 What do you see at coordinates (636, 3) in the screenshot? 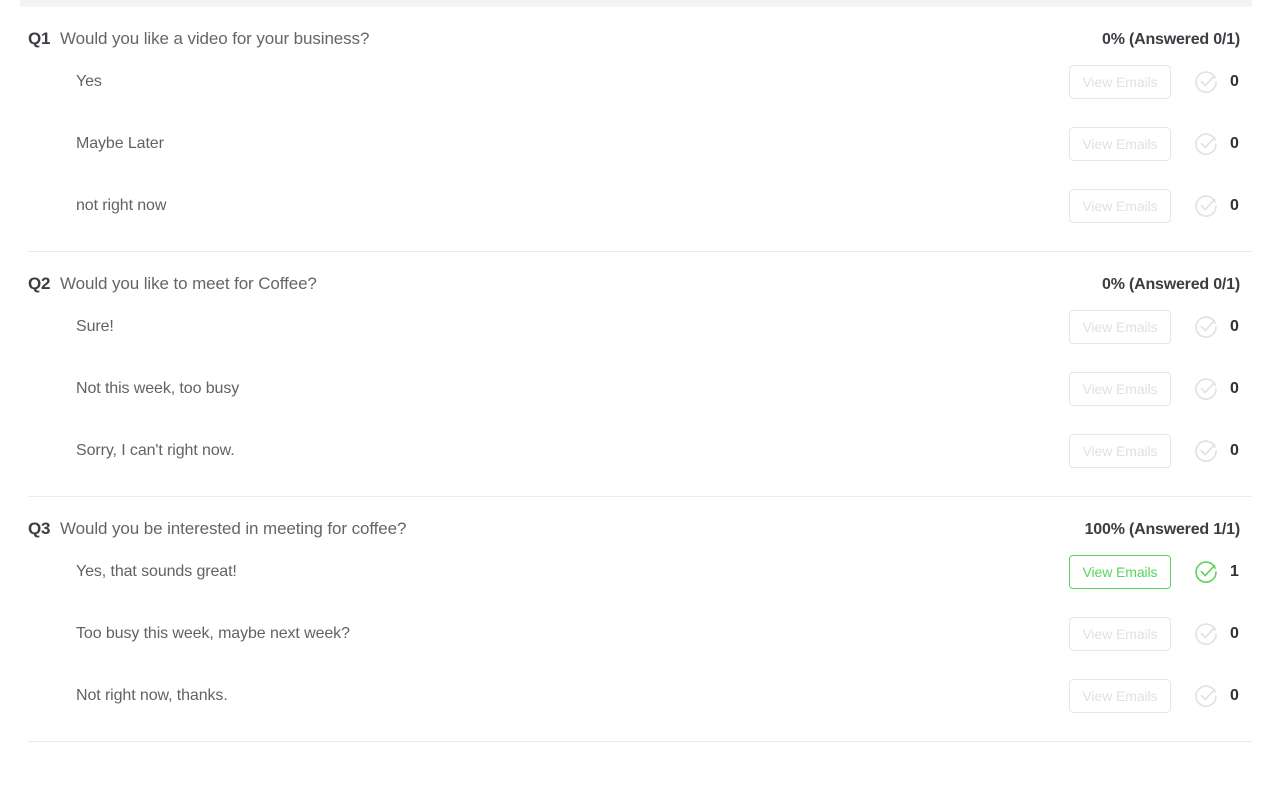
I see `top-divider-band` at bounding box center [636, 3].